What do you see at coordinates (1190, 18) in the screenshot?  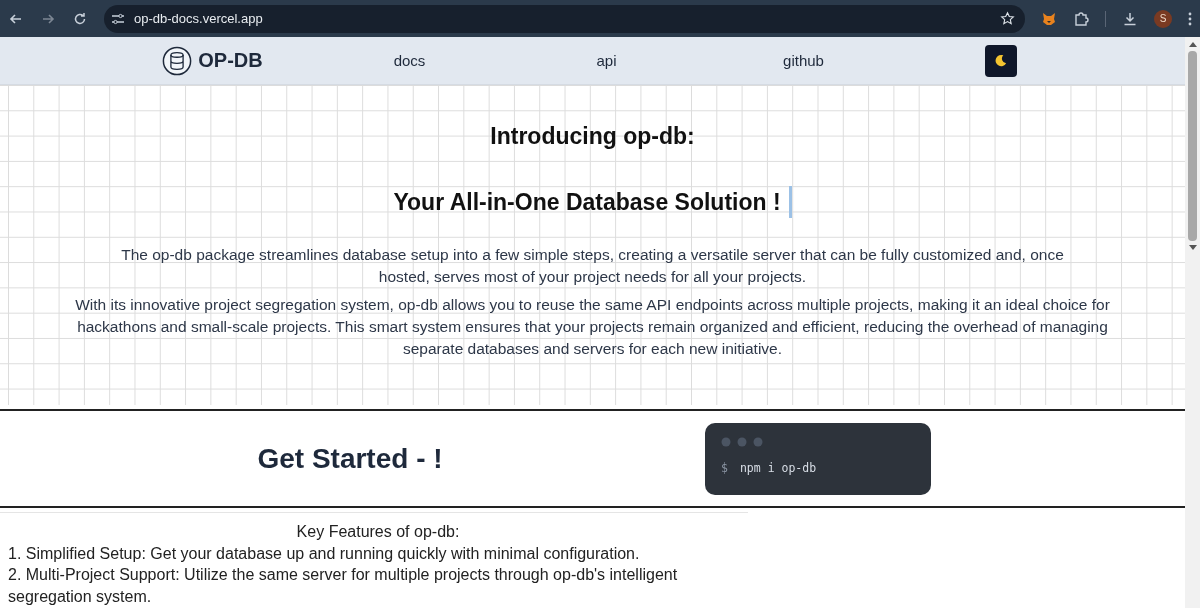 I see `menu-icon` at bounding box center [1190, 18].